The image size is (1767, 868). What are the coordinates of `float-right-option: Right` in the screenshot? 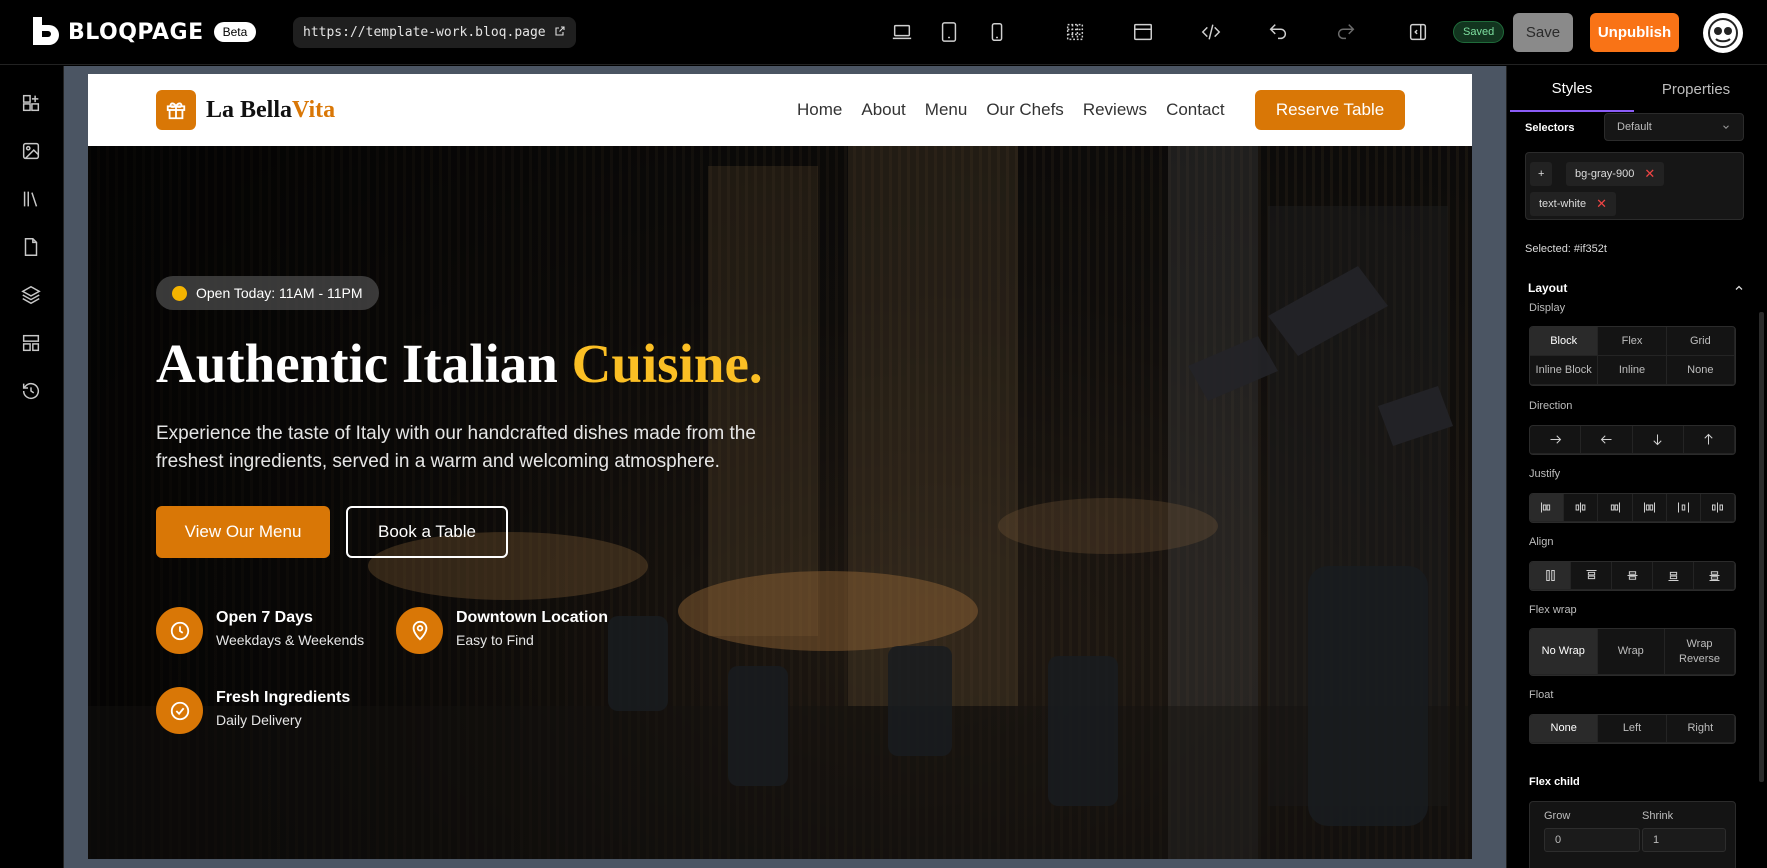 It's located at (1700, 729).